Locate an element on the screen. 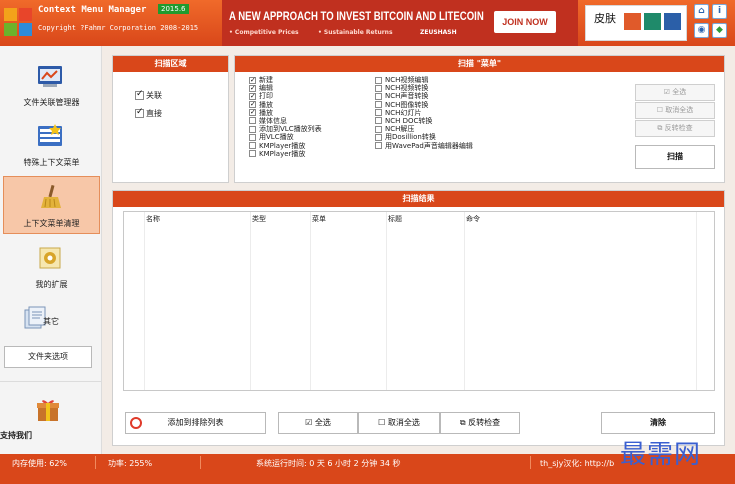 The image size is (735, 484). checkbox-label: NCH幻灯片 is located at coordinates (403, 112).